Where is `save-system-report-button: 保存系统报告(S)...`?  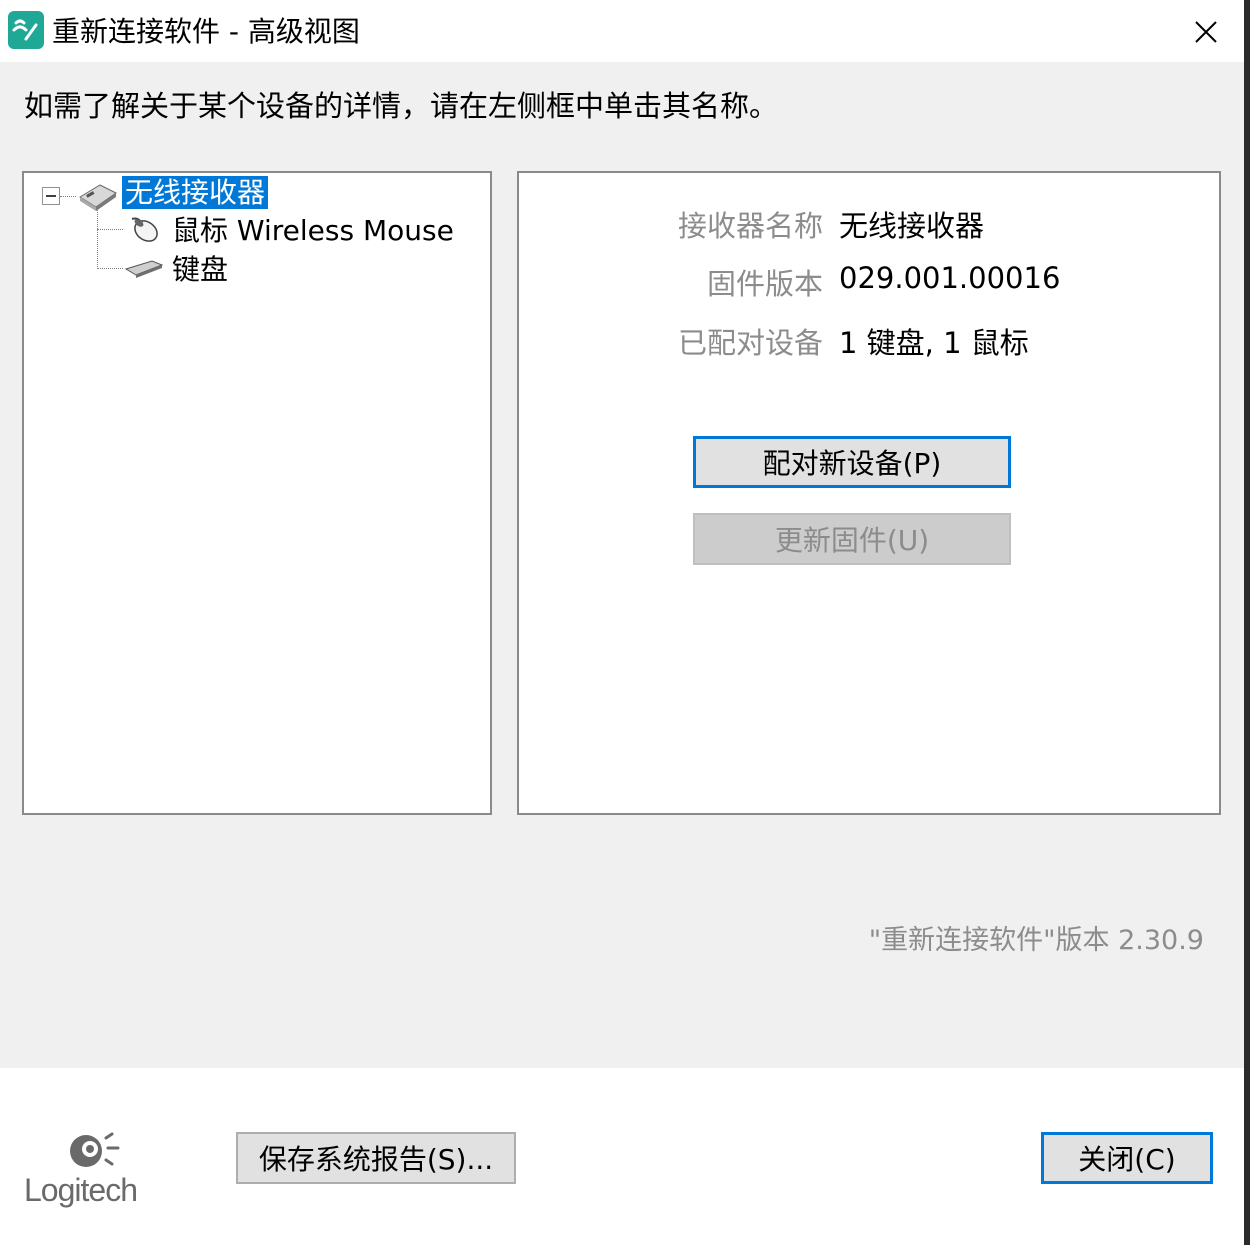
save-system-report-button: 保存系统报告(S)... is located at coordinates (376, 1158).